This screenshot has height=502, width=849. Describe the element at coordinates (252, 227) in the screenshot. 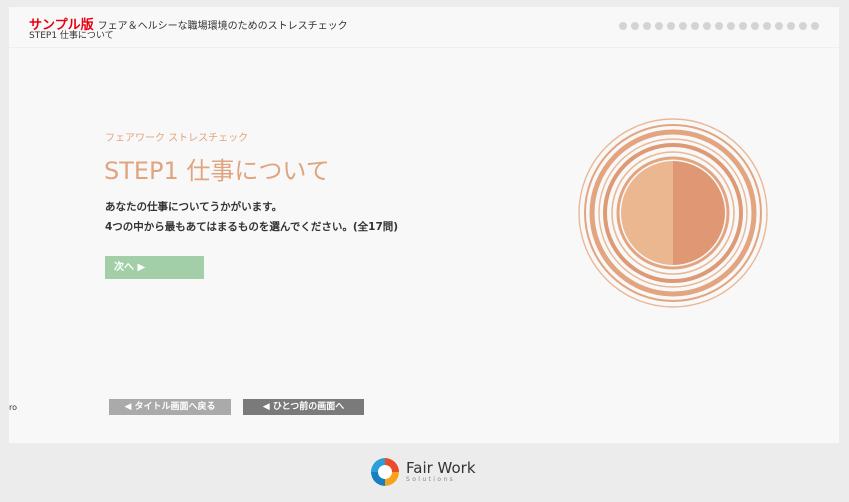

I see `description-line-2: 4つの中から最もあてはまるものを選んでください。(全17問)` at that location.